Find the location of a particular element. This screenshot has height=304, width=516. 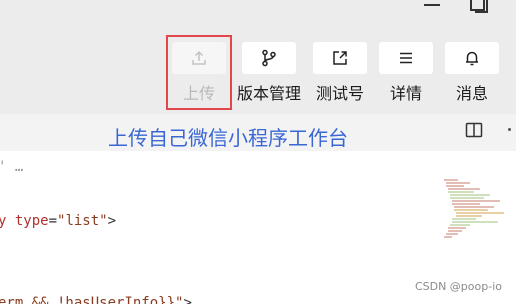

bell-icon is located at coordinates (472, 58).